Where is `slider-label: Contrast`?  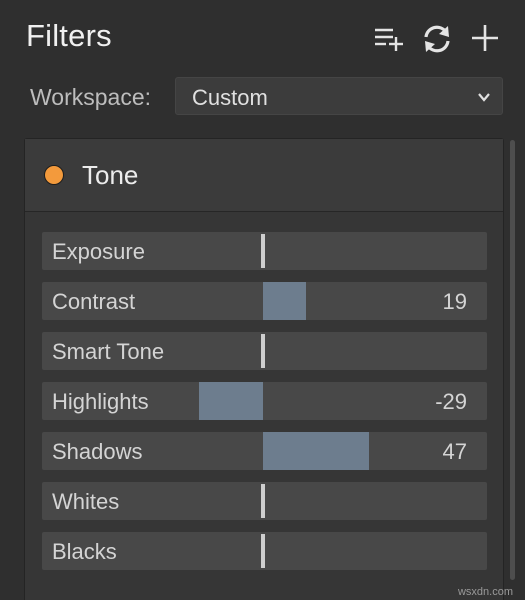 slider-label: Contrast is located at coordinates (94, 301).